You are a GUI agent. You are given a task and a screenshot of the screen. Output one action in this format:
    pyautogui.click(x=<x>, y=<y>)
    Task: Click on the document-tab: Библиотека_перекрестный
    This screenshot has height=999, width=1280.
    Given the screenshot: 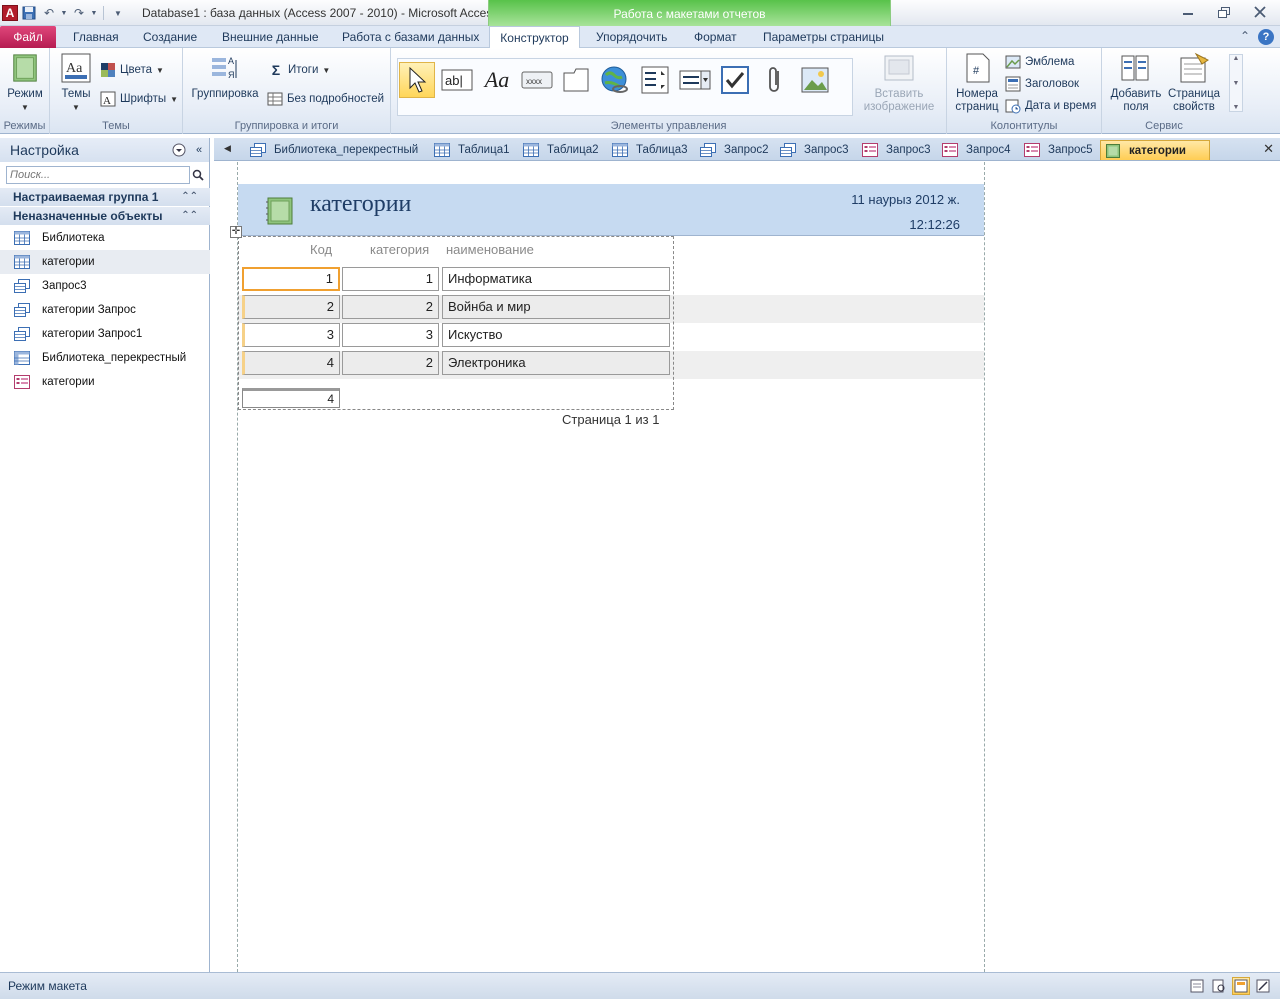 What is the action you would take?
    pyautogui.click(x=337, y=150)
    